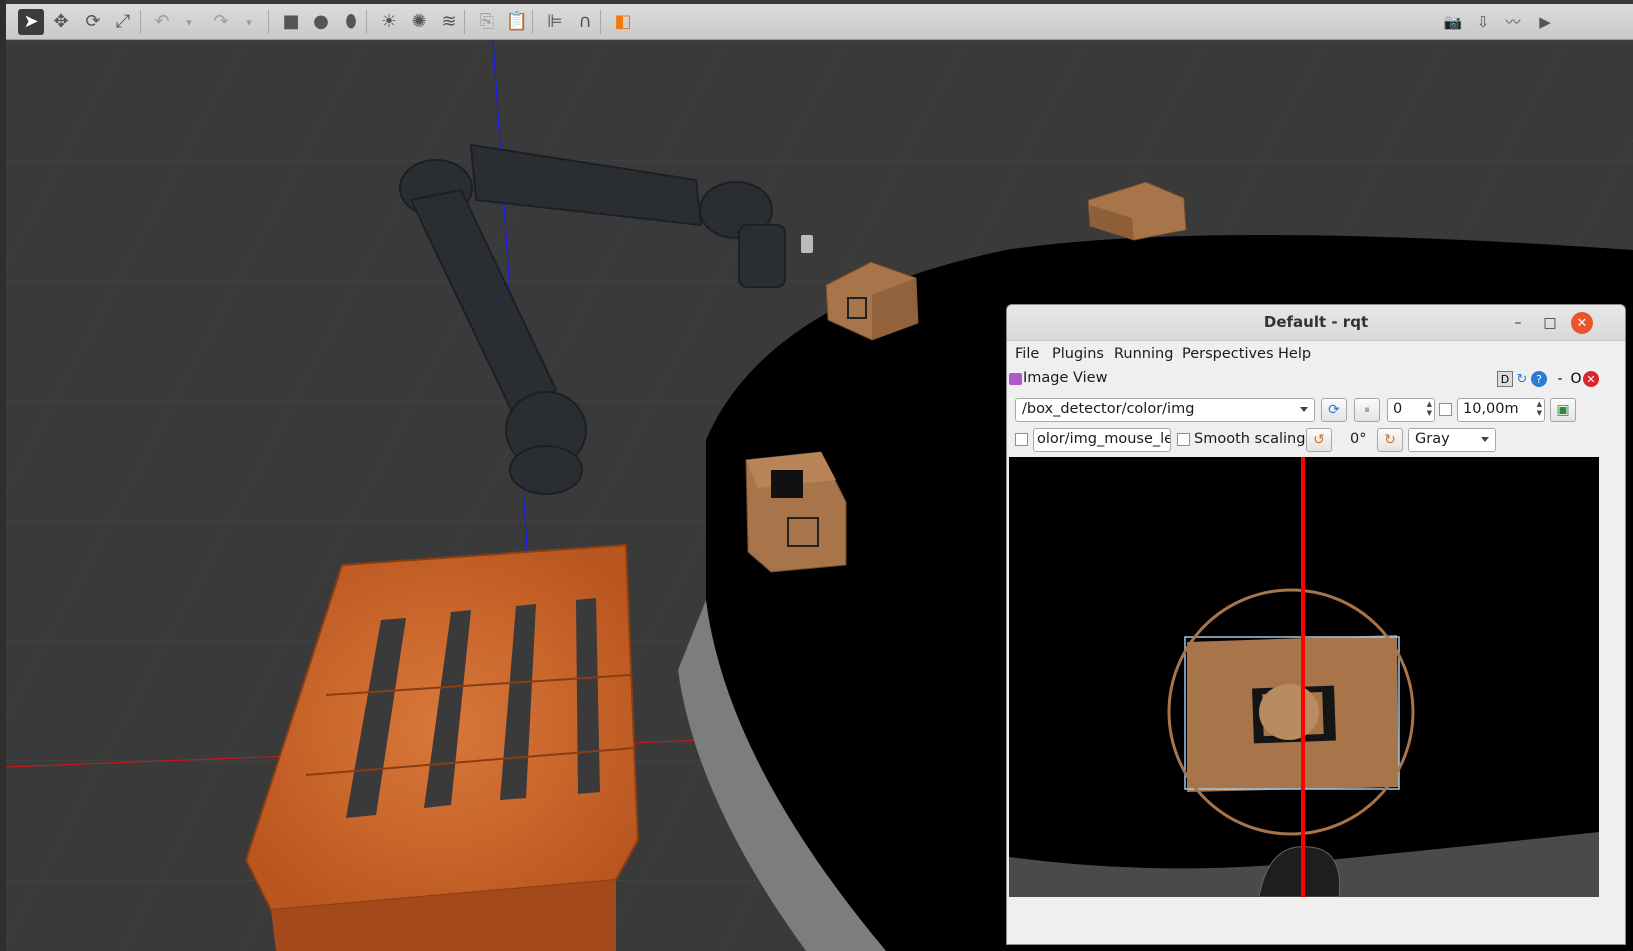 This screenshot has height=951, width=1633. What do you see at coordinates (1294, 354) in the screenshot?
I see `menu-help: Help` at bounding box center [1294, 354].